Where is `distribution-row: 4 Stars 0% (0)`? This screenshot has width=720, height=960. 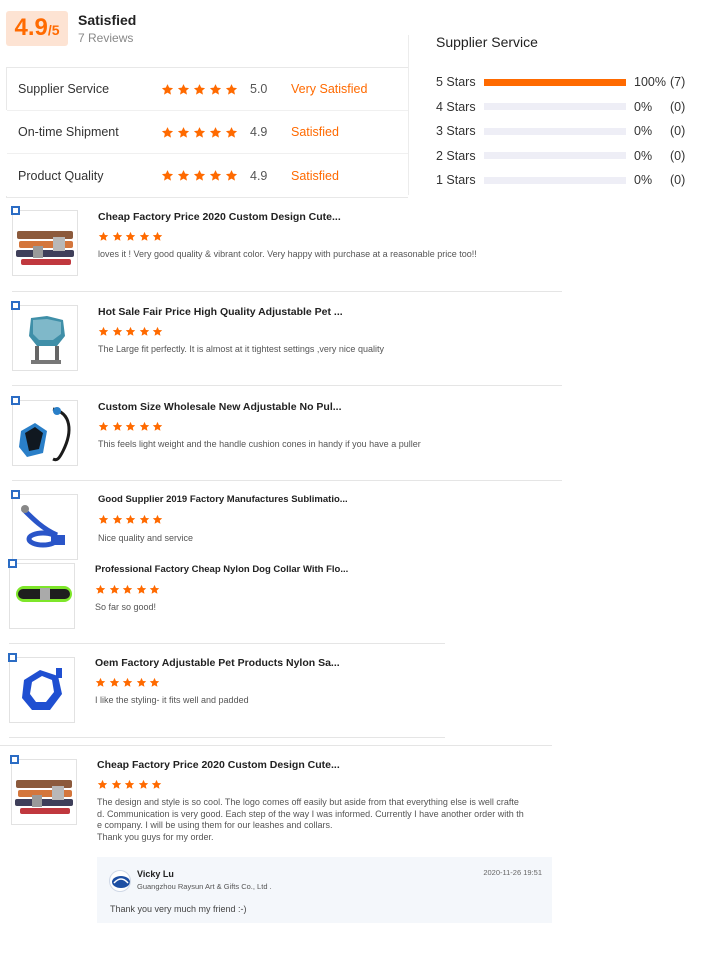 distribution-row: 4 Stars 0% (0) is located at coordinates (571, 107).